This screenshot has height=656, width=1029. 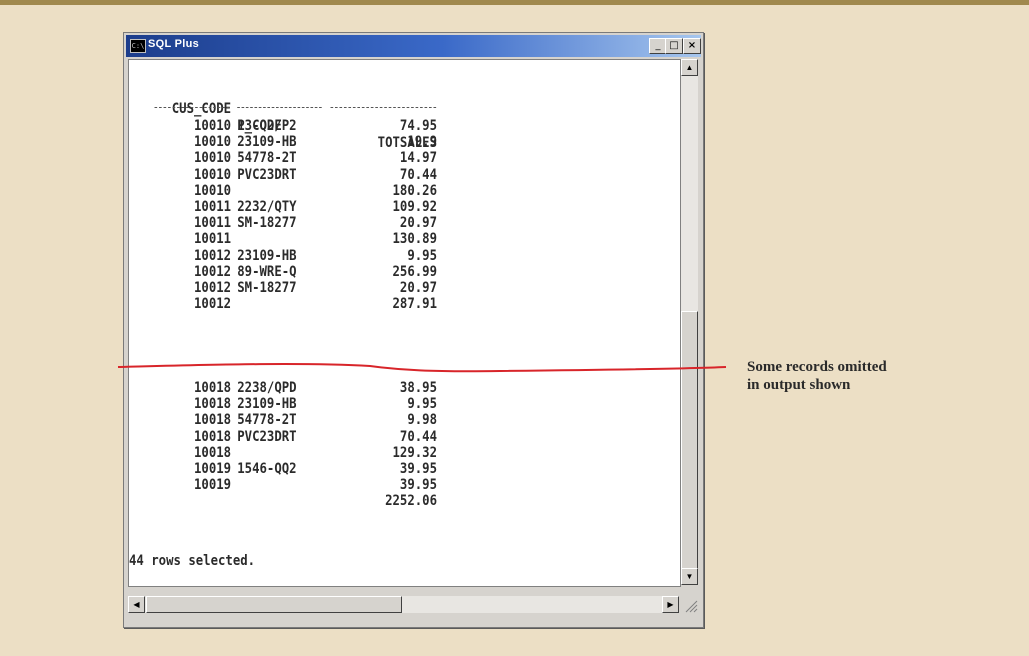 What do you see at coordinates (817, 367) in the screenshot?
I see `annotation-line-1: Some records omitted` at bounding box center [817, 367].